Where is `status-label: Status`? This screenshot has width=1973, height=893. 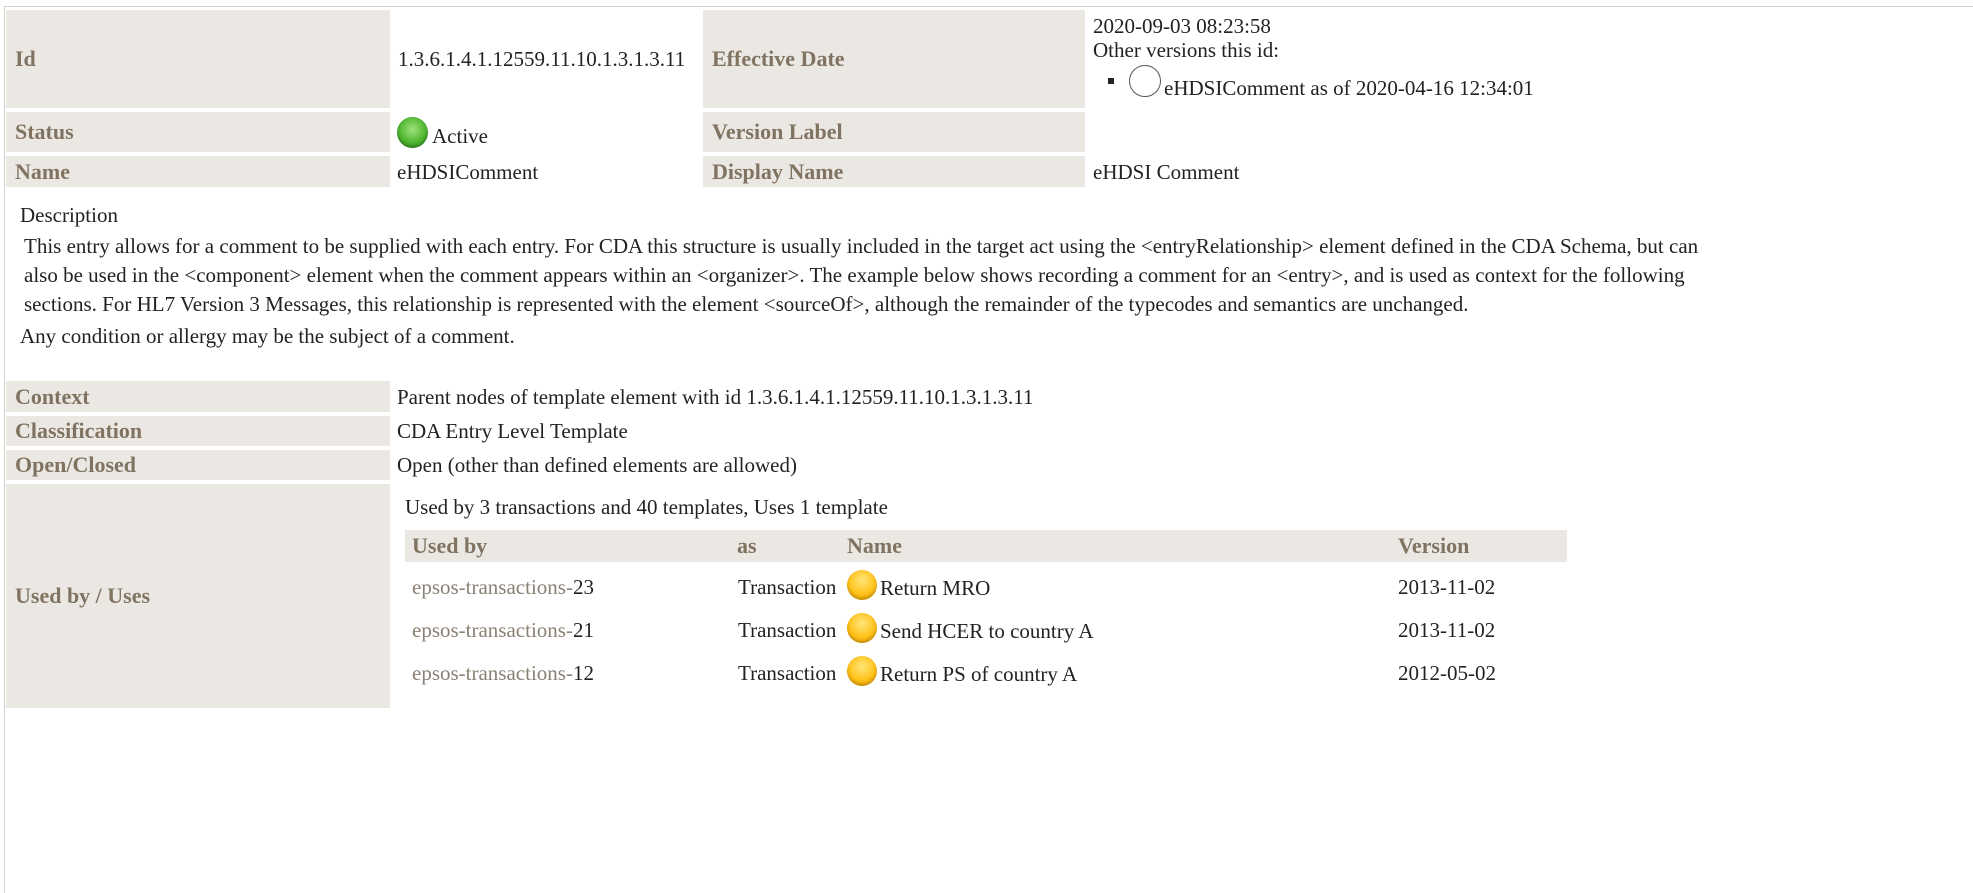 status-label: Status is located at coordinates (198, 132).